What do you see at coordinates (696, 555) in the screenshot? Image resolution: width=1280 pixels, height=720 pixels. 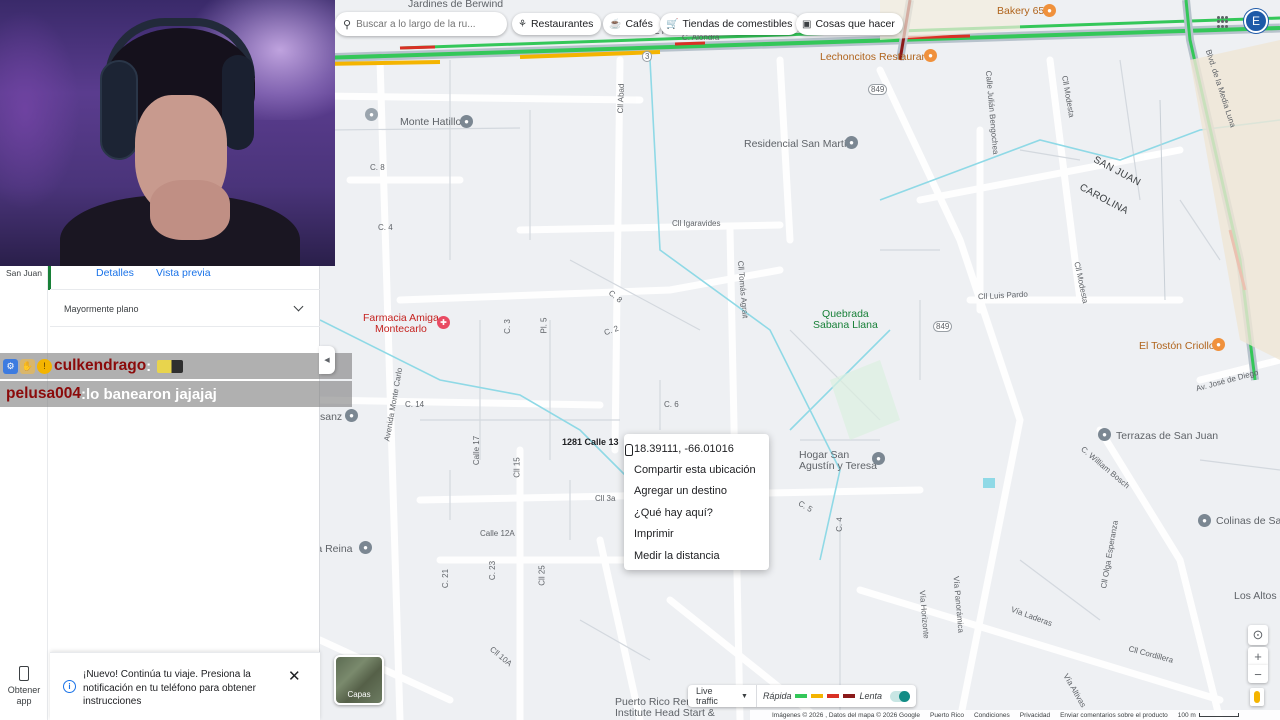 I see `menu-item-measure: Medir la distancia` at bounding box center [696, 555].